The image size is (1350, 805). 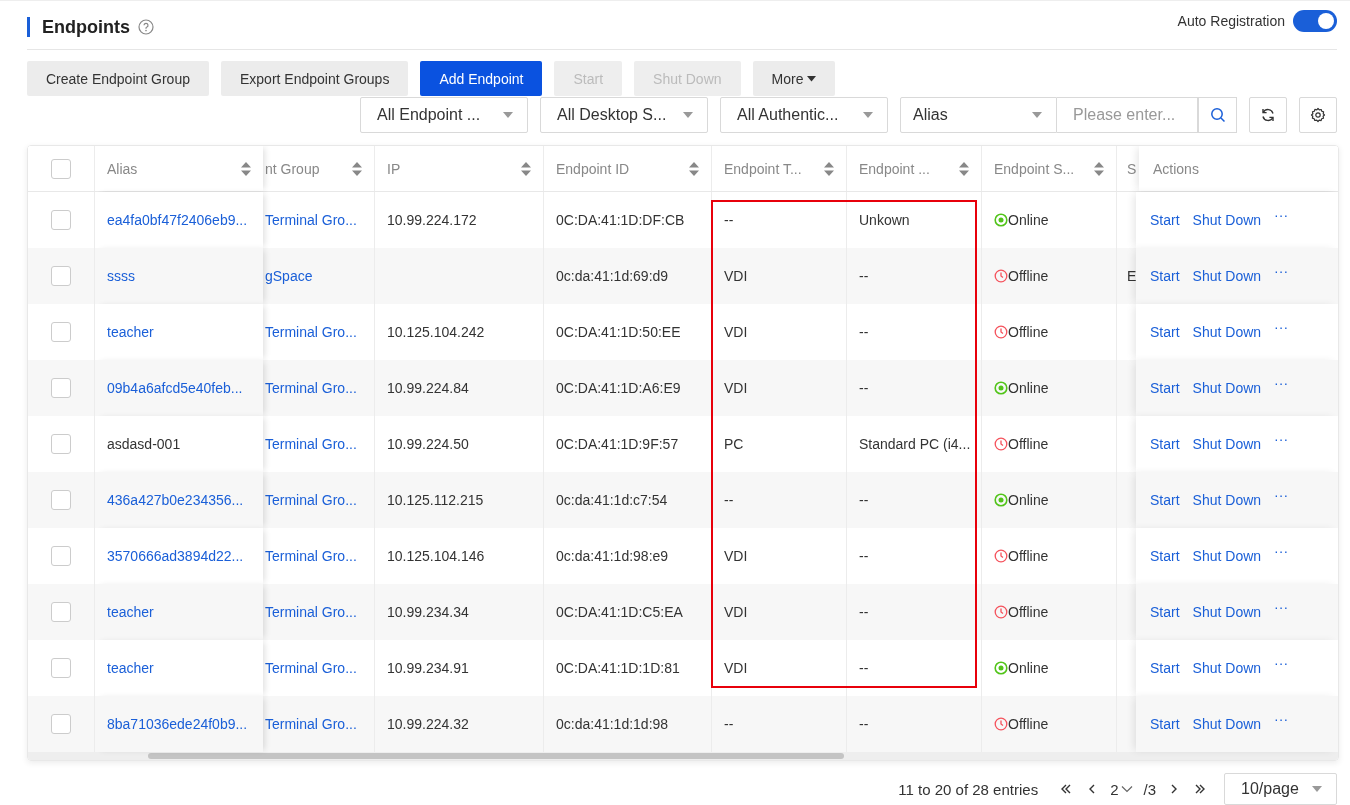 I want to click on table-cell: 0C:DA:41:1D:50:EE, so click(x=618, y=332).